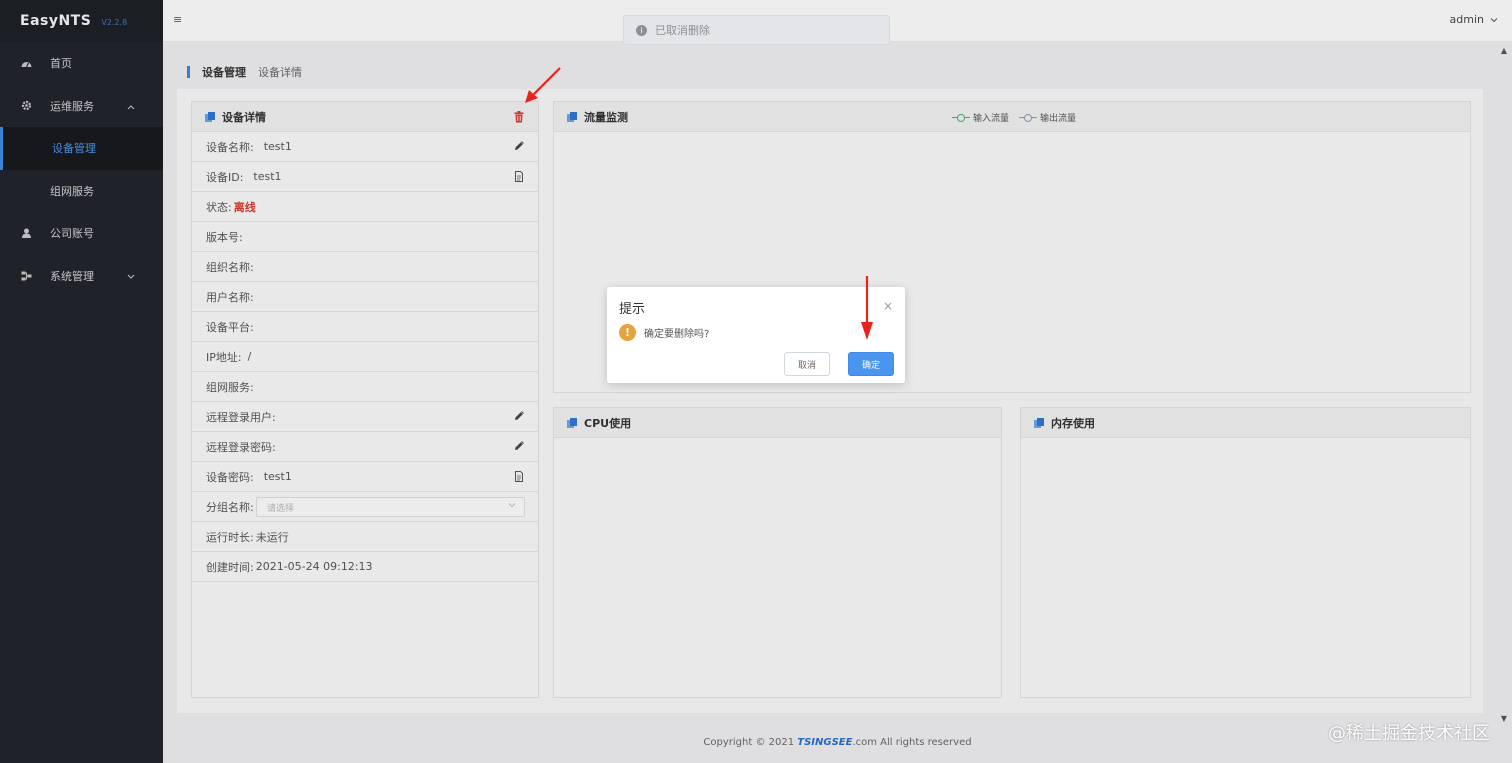 The image size is (1512, 763). What do you see at coordinates (61, 64) in the screenshot?
I see `sidebar-item-label: 首页` at bounding box center [61, 64].